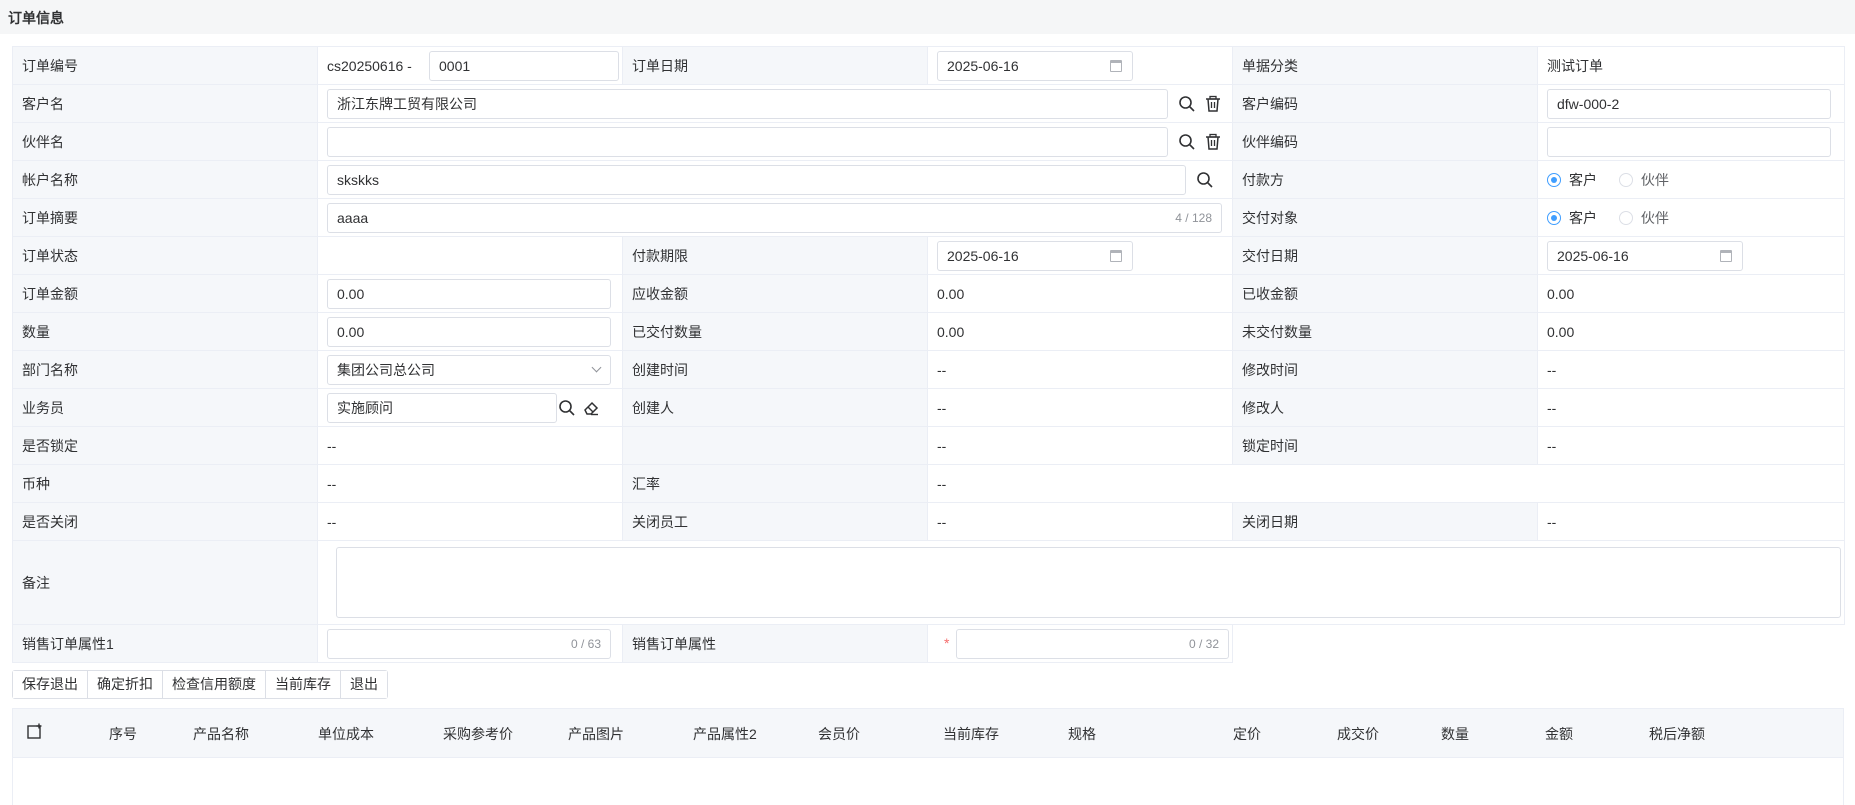 The height and width of the screenshot is (805, 1855). Describe the element at coordinates (1385, 255) in the screenshot. I see `delivery-date-label: 交付日期` at that location.